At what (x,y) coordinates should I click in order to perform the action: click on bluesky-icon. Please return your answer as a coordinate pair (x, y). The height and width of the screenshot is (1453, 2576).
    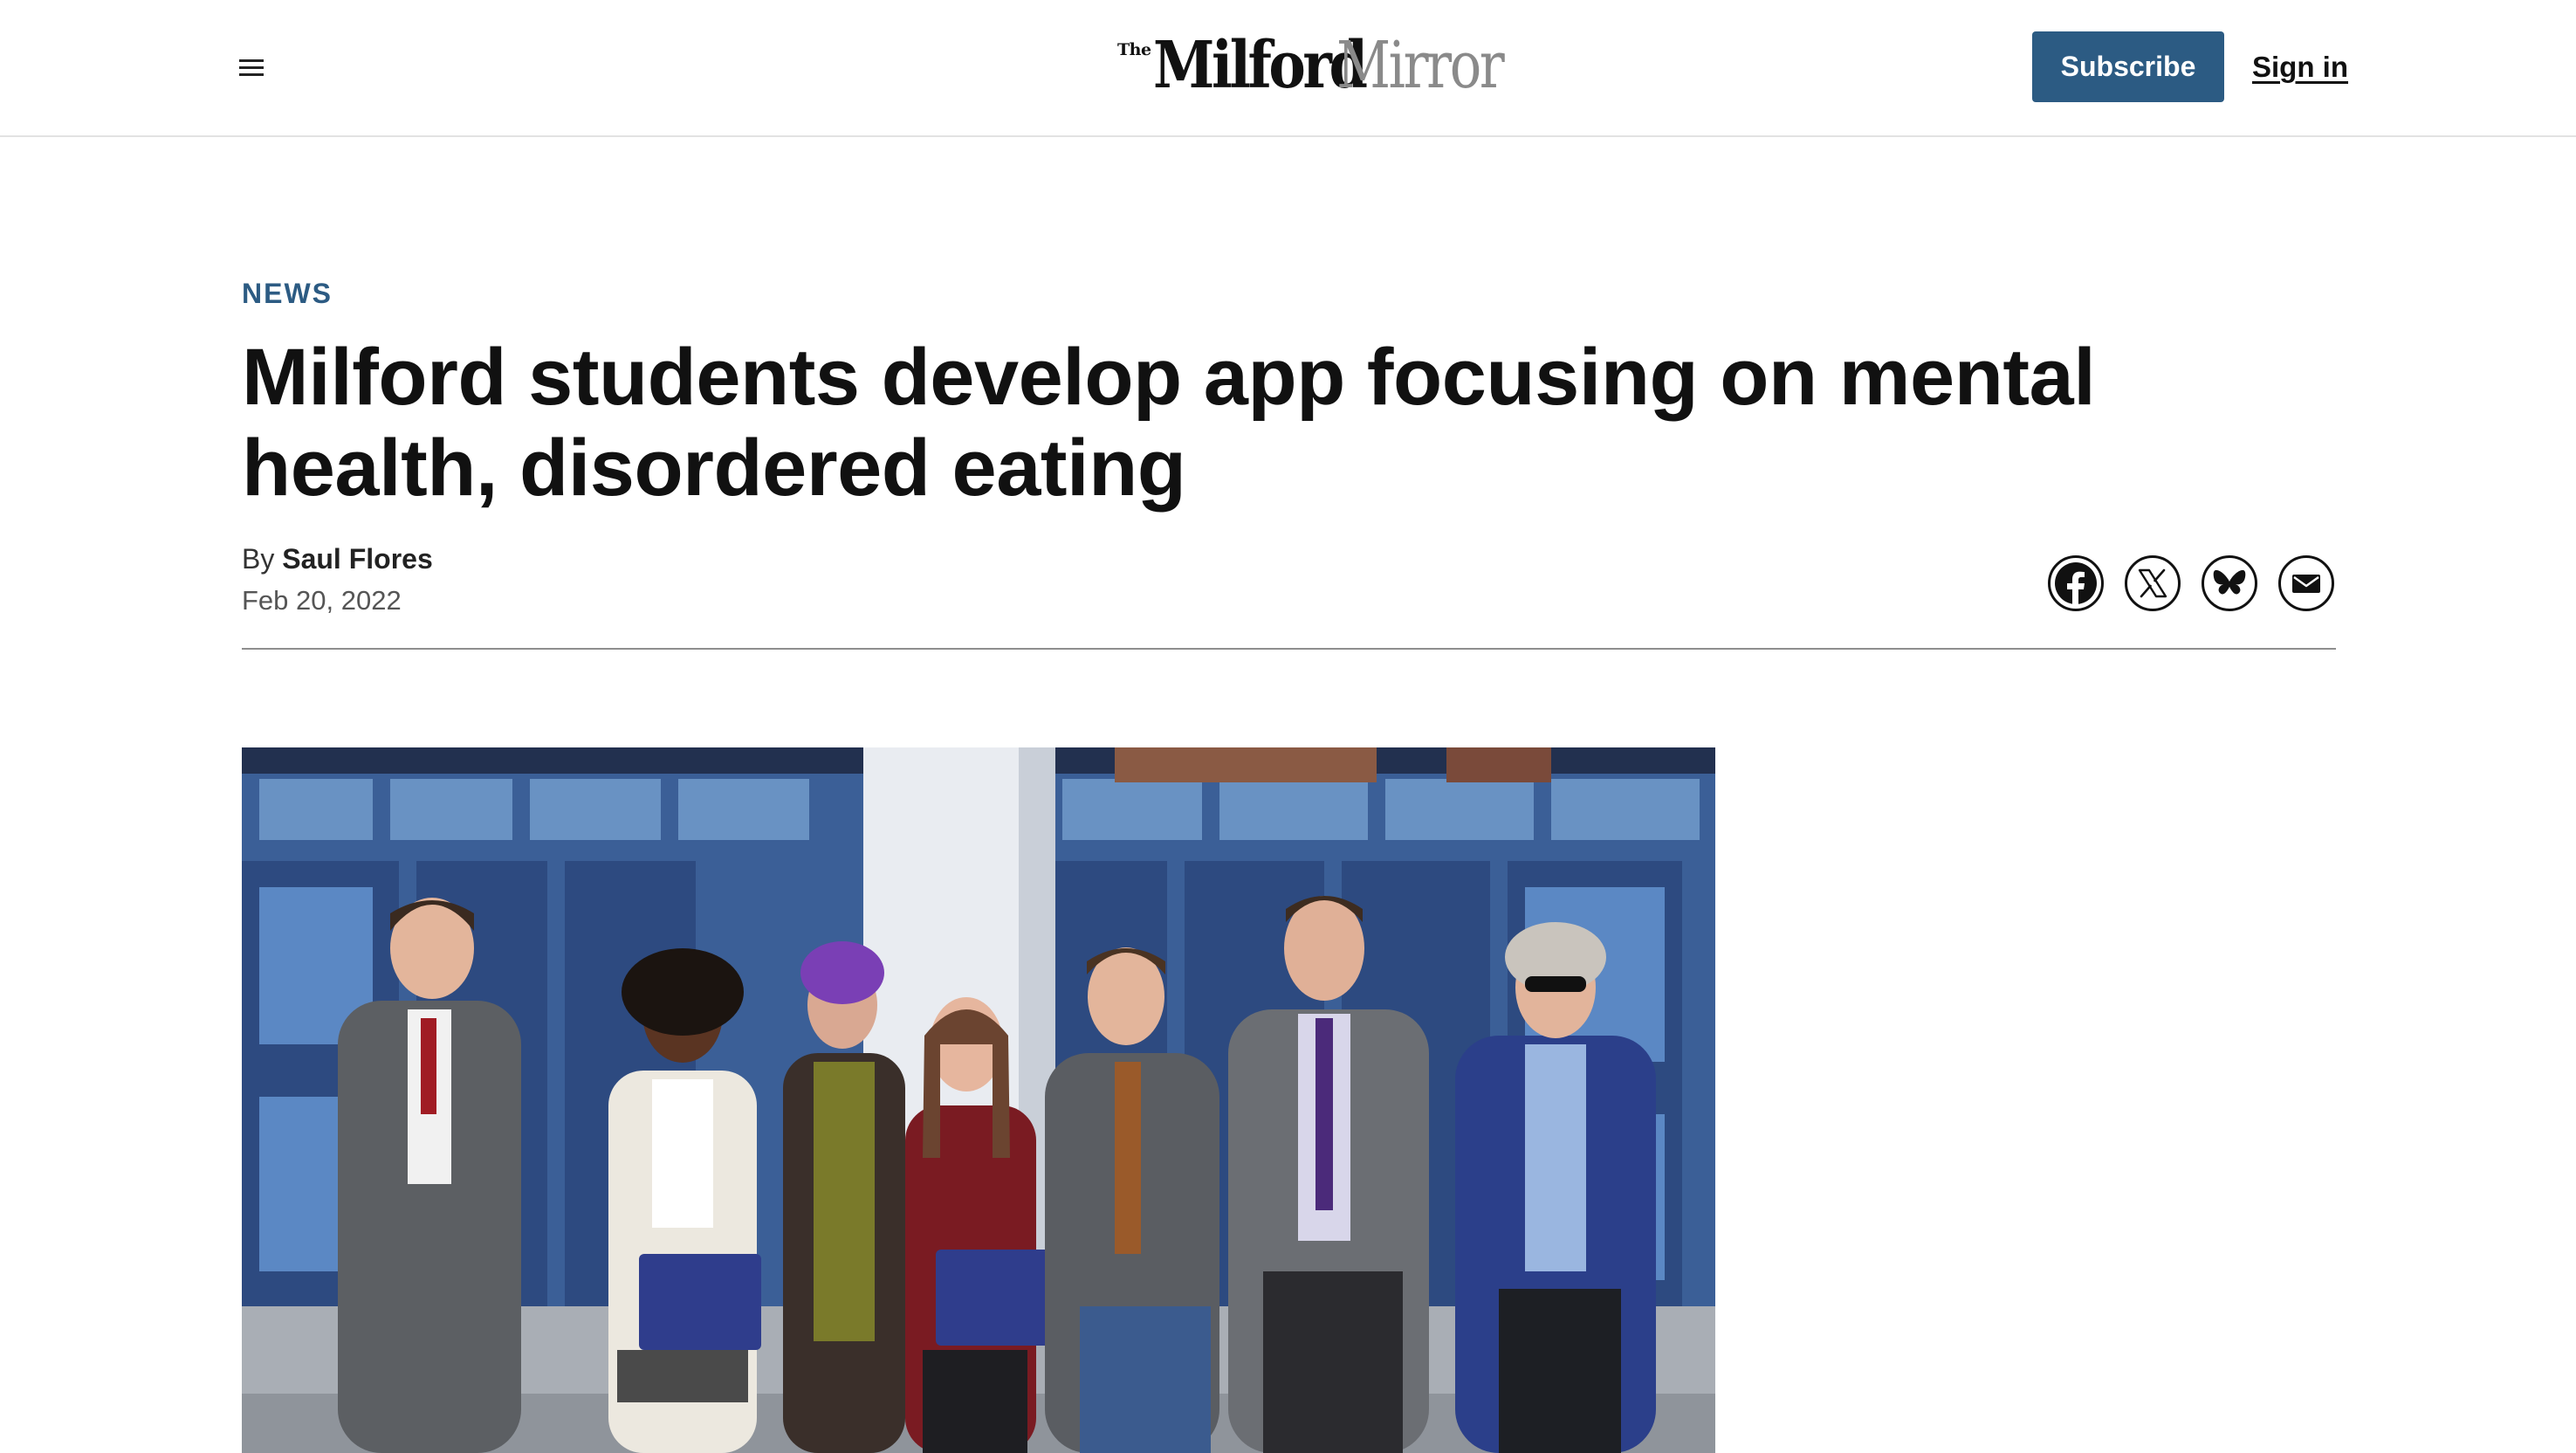
    Looking at the image, I should click on (2229, 583).